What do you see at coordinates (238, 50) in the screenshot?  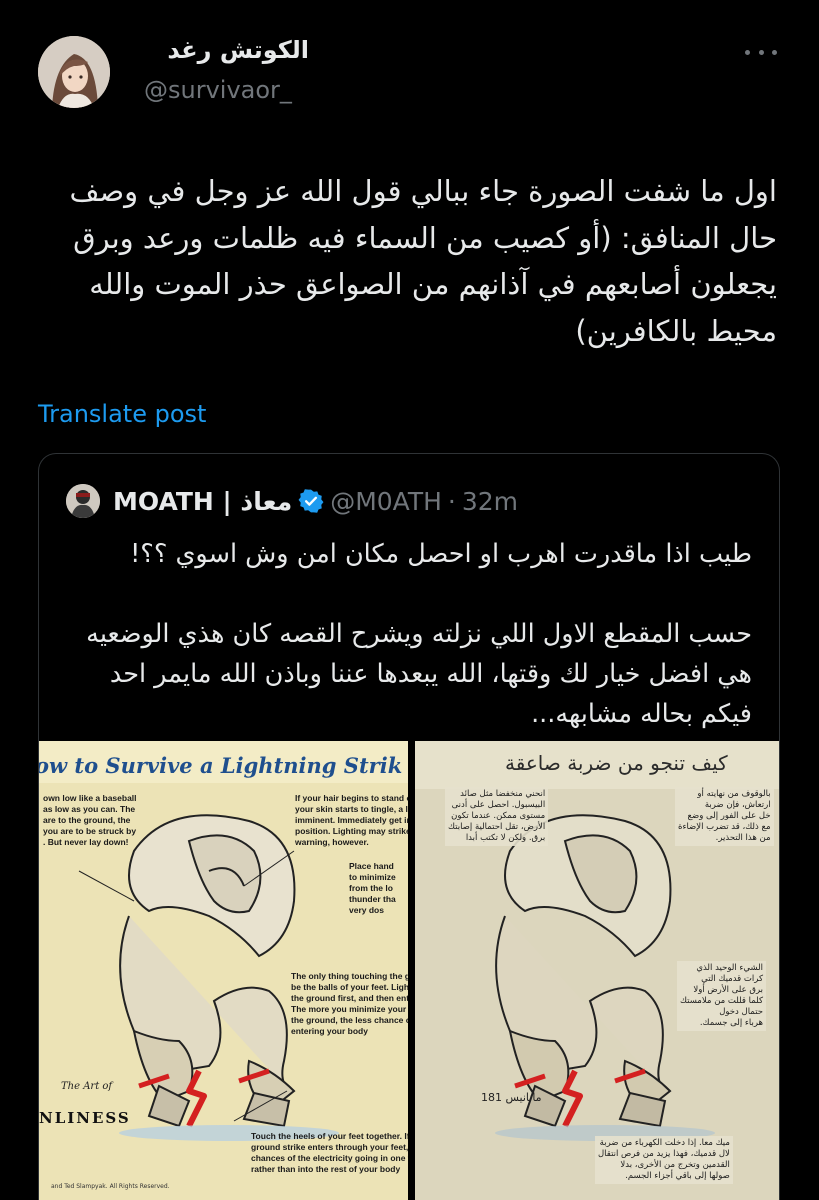 I see `display-name: الكوتش رغد` at bounding box center [238, 50].